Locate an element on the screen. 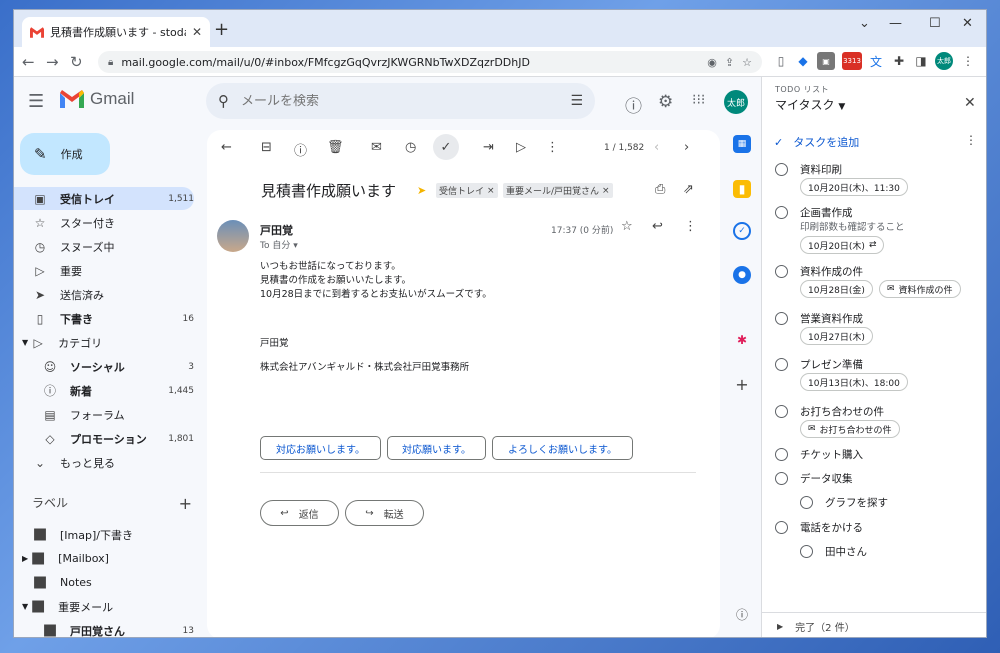  sidebar-item-drafts: ▯ 下書き 16 is located at coordinates (104, 318).